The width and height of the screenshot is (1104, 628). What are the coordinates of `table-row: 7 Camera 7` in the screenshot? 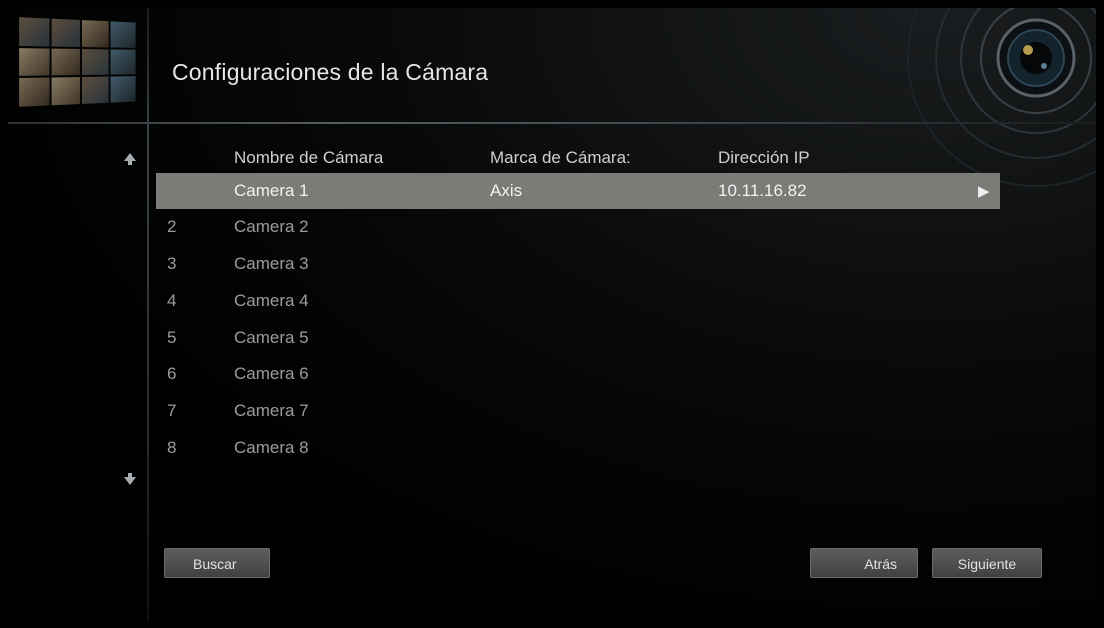 It's located at (578, 411).